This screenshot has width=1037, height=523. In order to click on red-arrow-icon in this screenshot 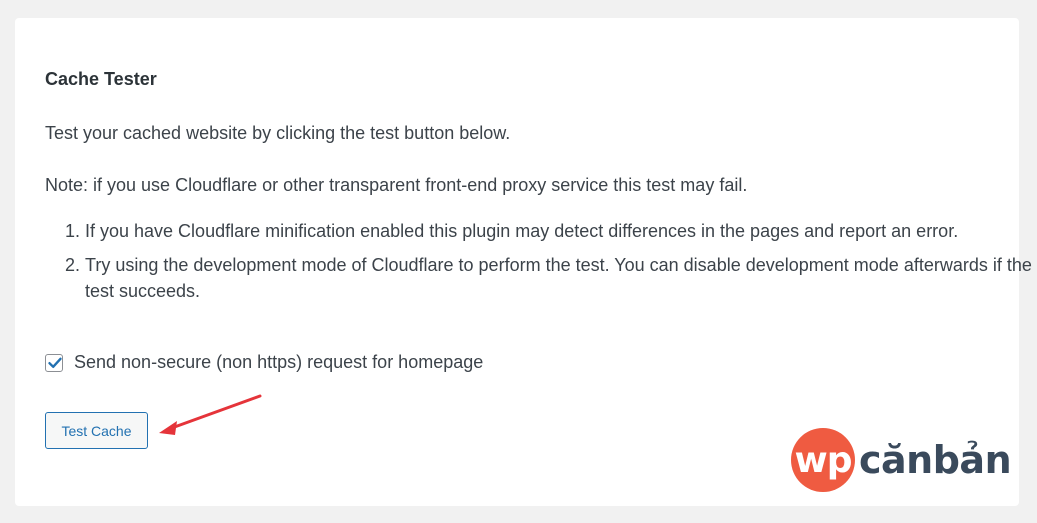, I will do `click(210, 414)`.